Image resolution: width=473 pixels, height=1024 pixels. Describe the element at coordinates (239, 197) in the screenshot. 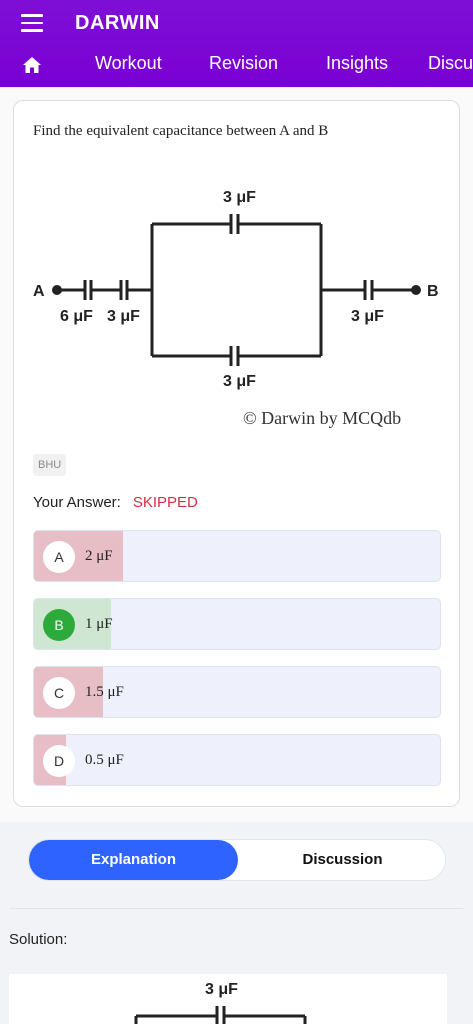

I see `label-top-capacitor: 3 μF` at that location.